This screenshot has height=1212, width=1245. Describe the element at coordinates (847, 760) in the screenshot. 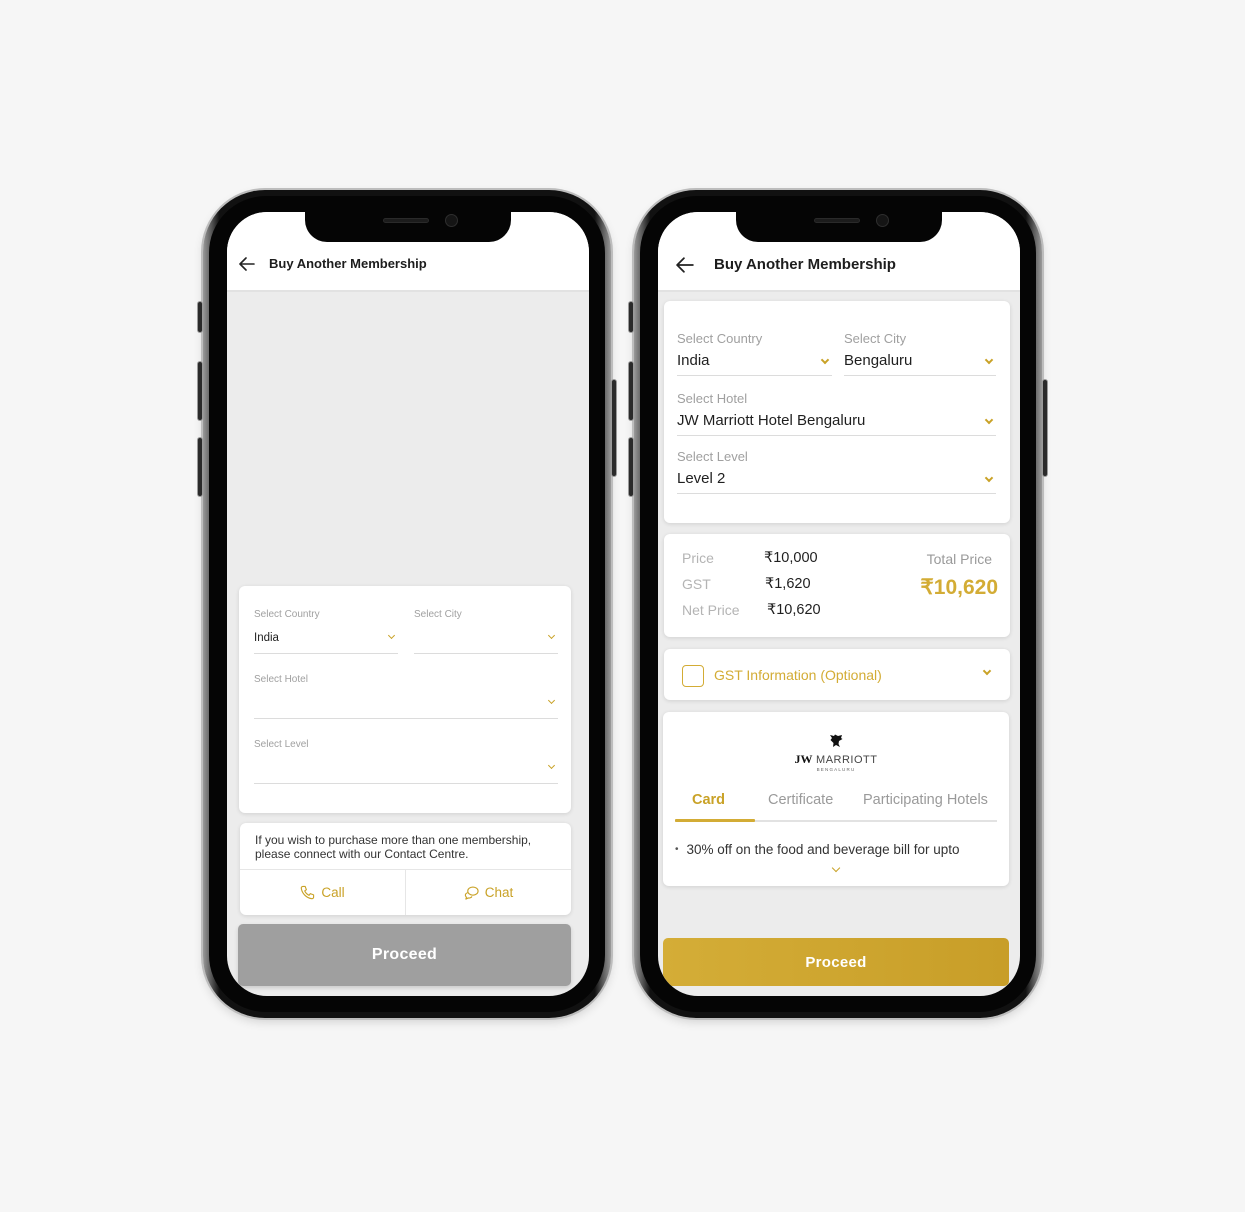

I see `logo-name: MARRIOTT` at that location.